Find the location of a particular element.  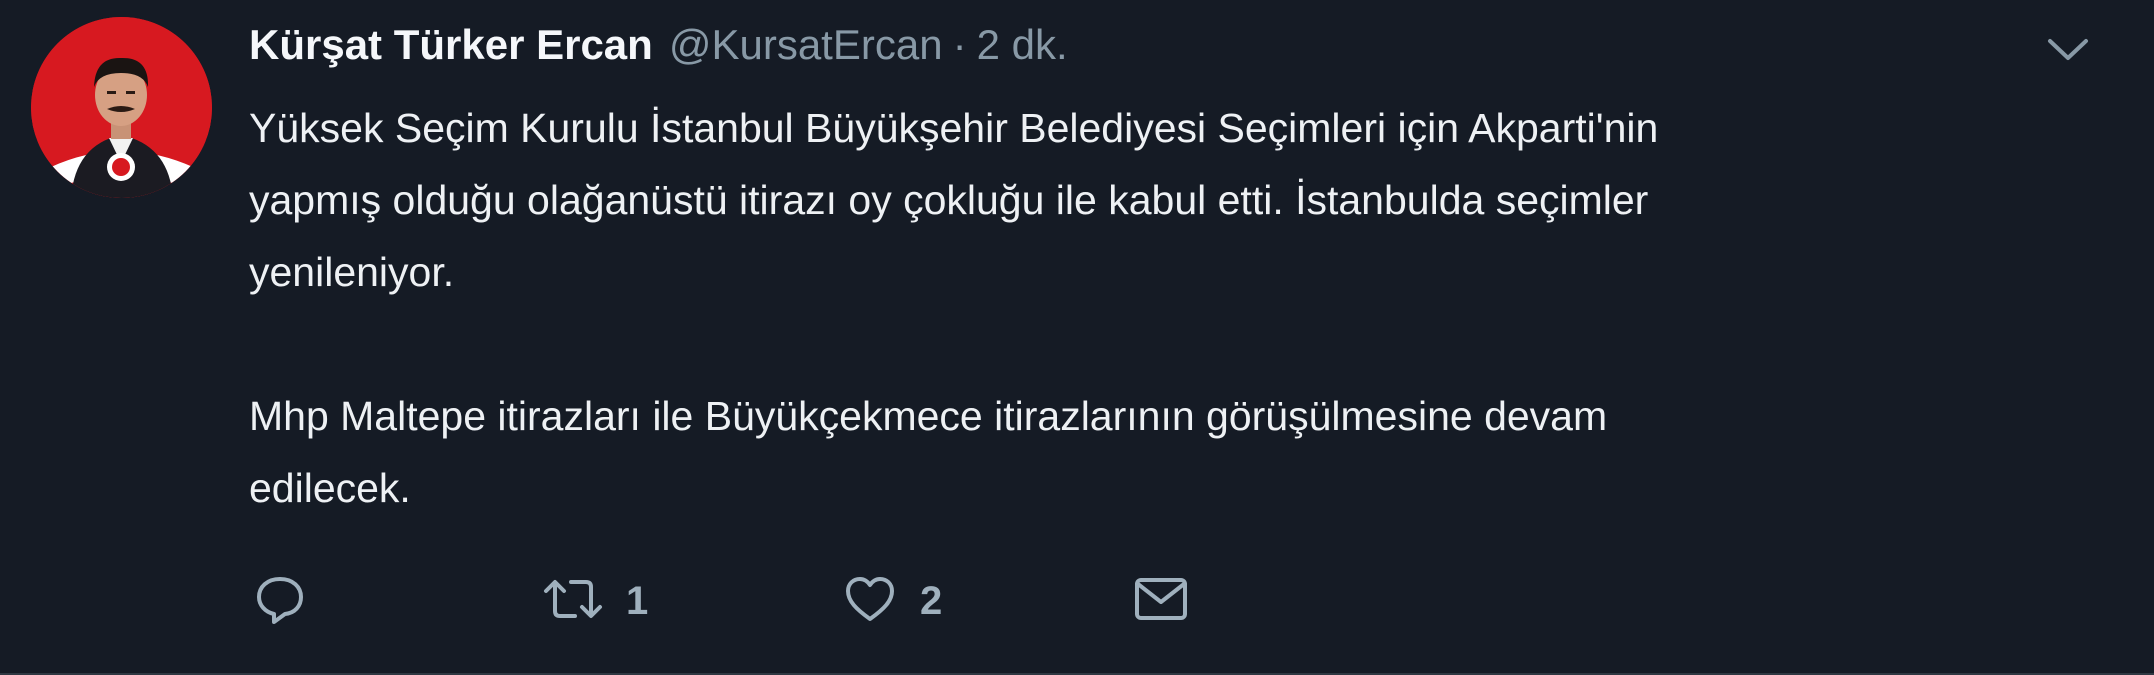

avatar is located at coordinates (121, 107).